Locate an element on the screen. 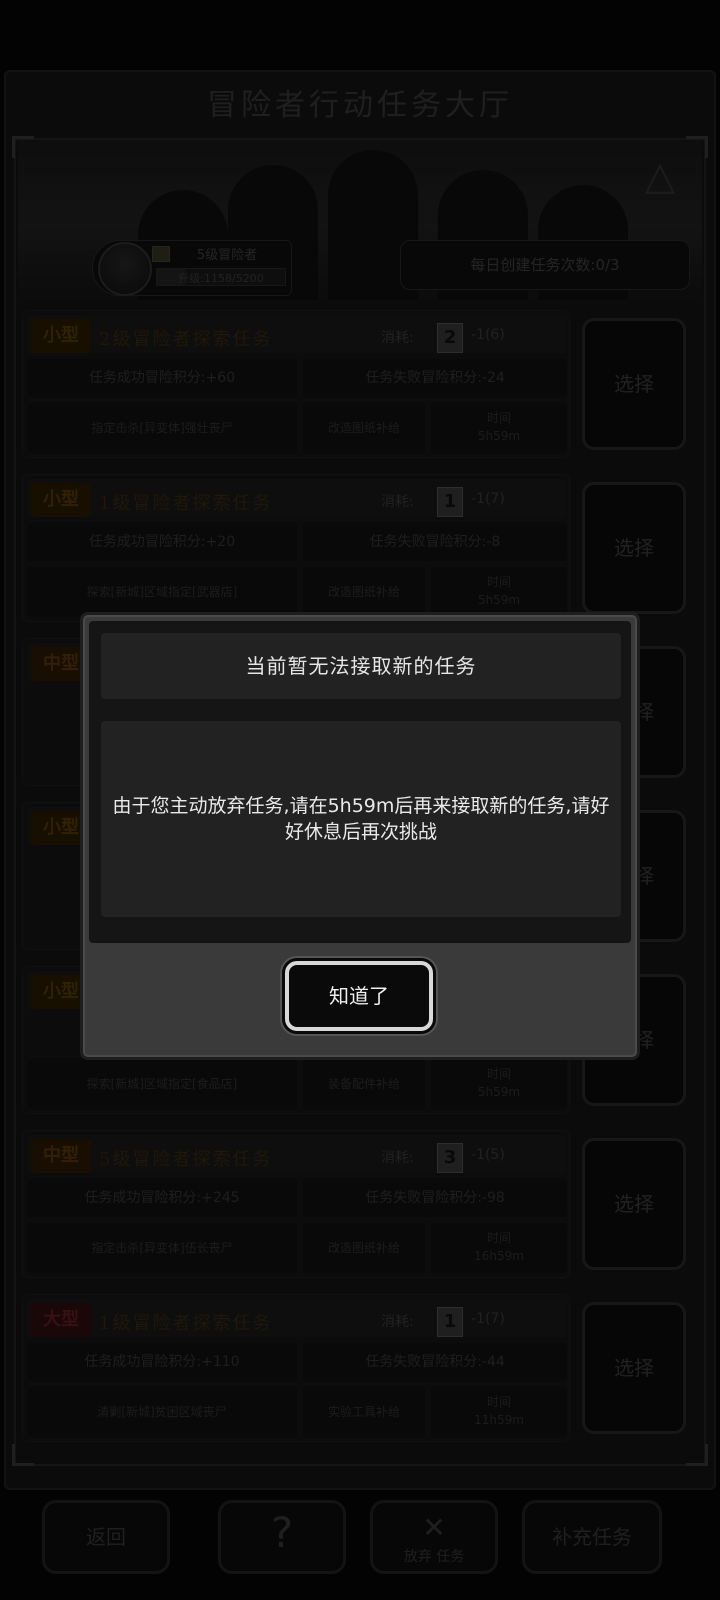  dialog-title: 当前暂无法接取新的任务 is located at coordinates (361, 666).